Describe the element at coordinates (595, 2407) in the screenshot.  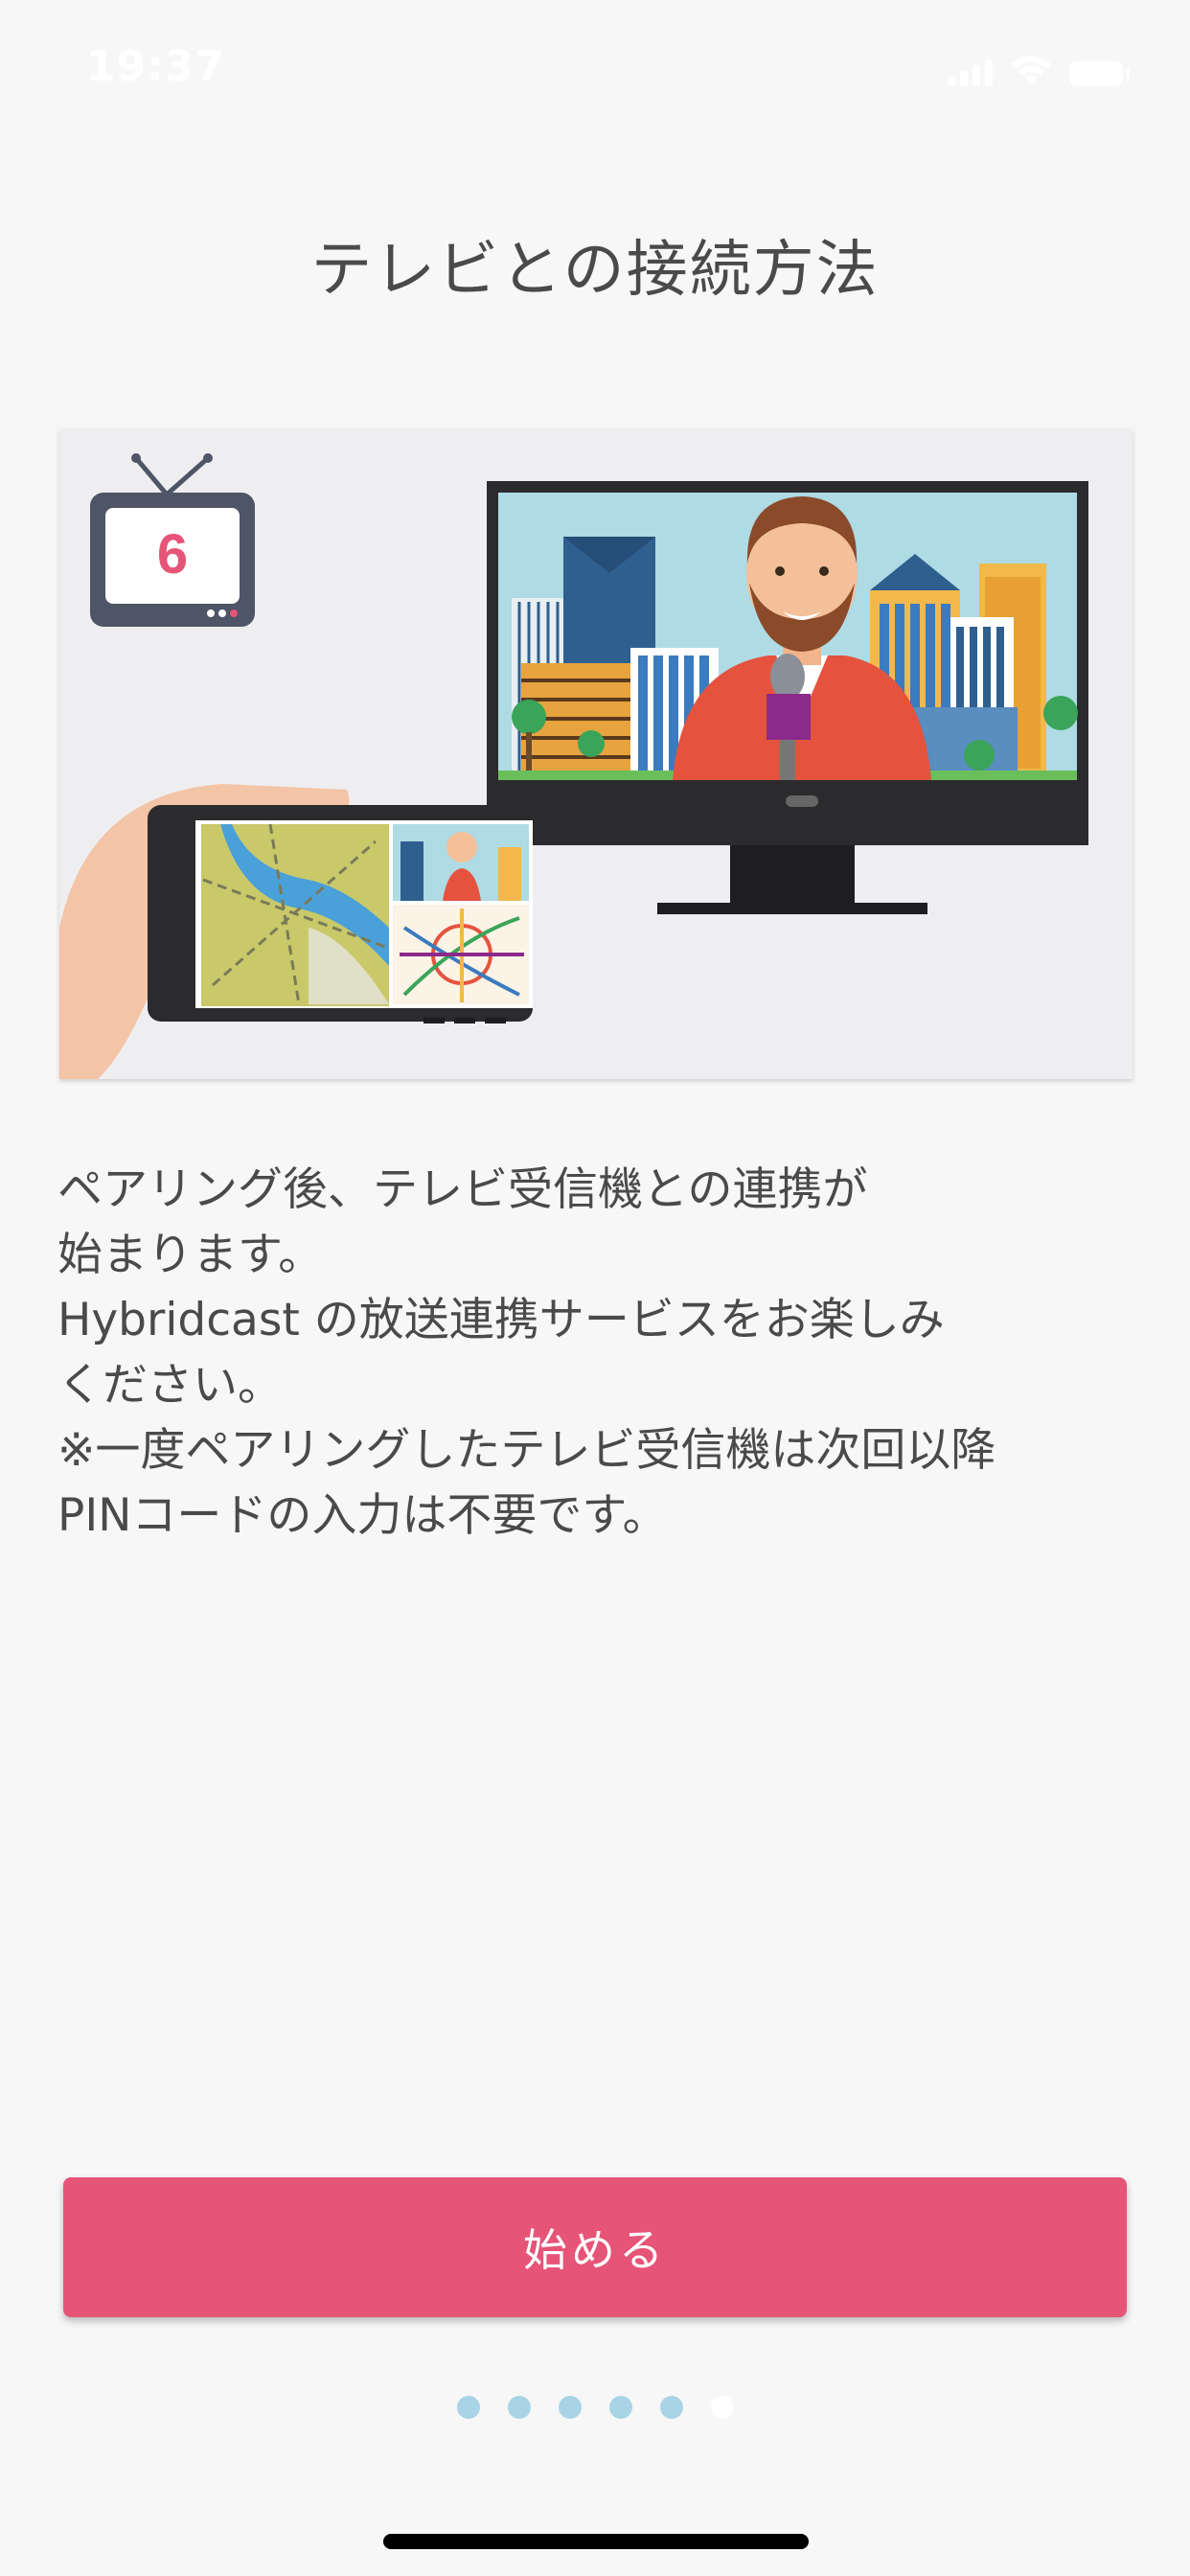
I see `page-indicator` at that location.